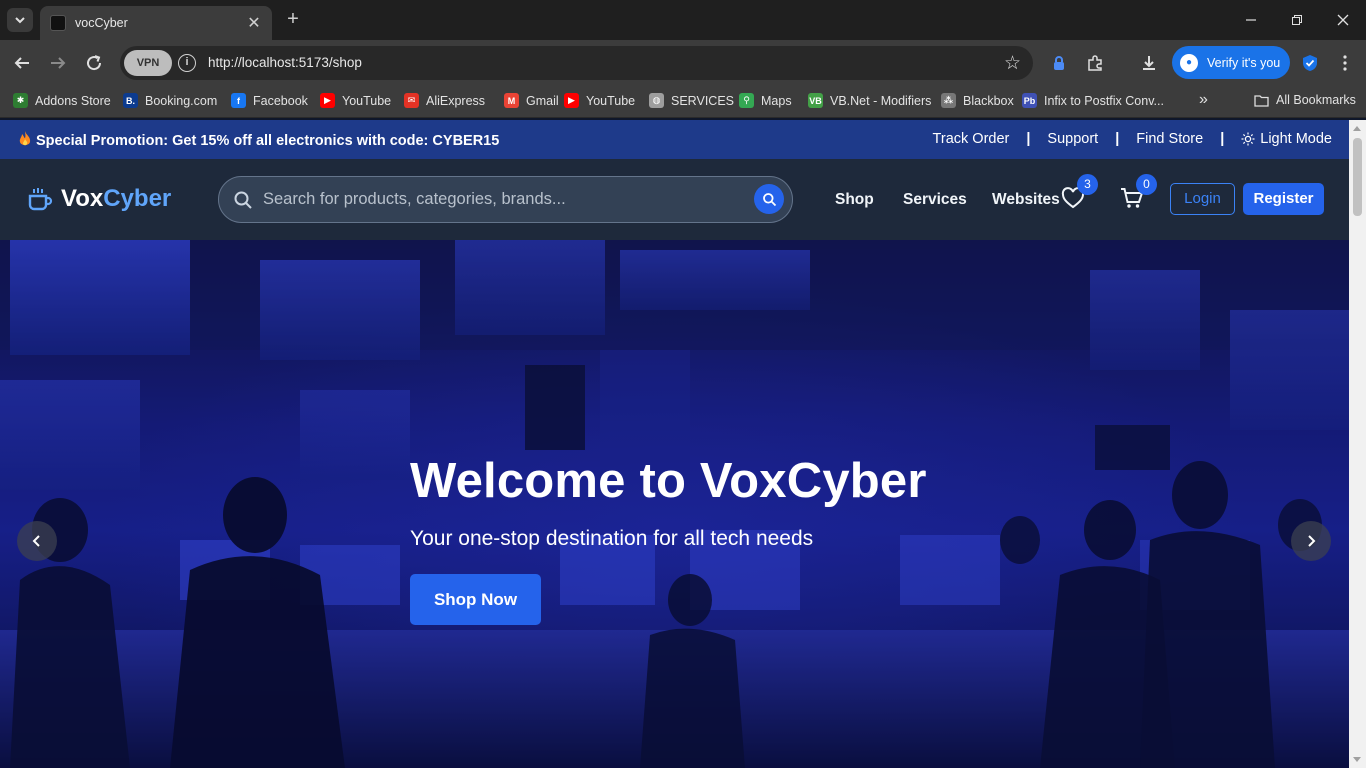 The width and height of the screenshot is (1366, 768). I want to click on forward-button, so click(58, 63).